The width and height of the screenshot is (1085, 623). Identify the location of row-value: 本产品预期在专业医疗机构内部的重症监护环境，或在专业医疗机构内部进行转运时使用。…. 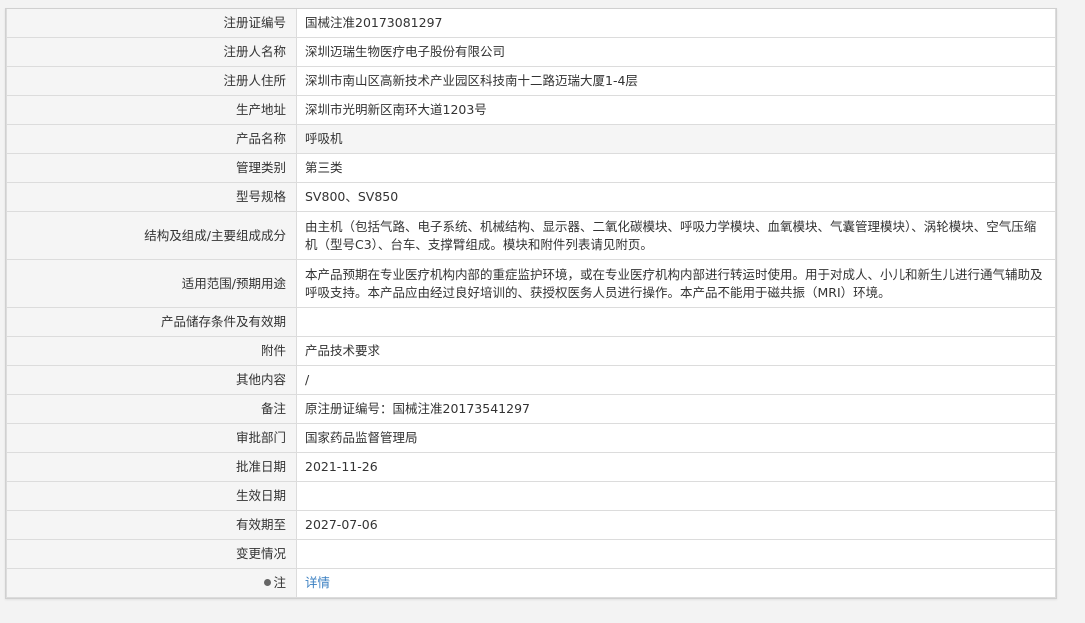
(676, 283).